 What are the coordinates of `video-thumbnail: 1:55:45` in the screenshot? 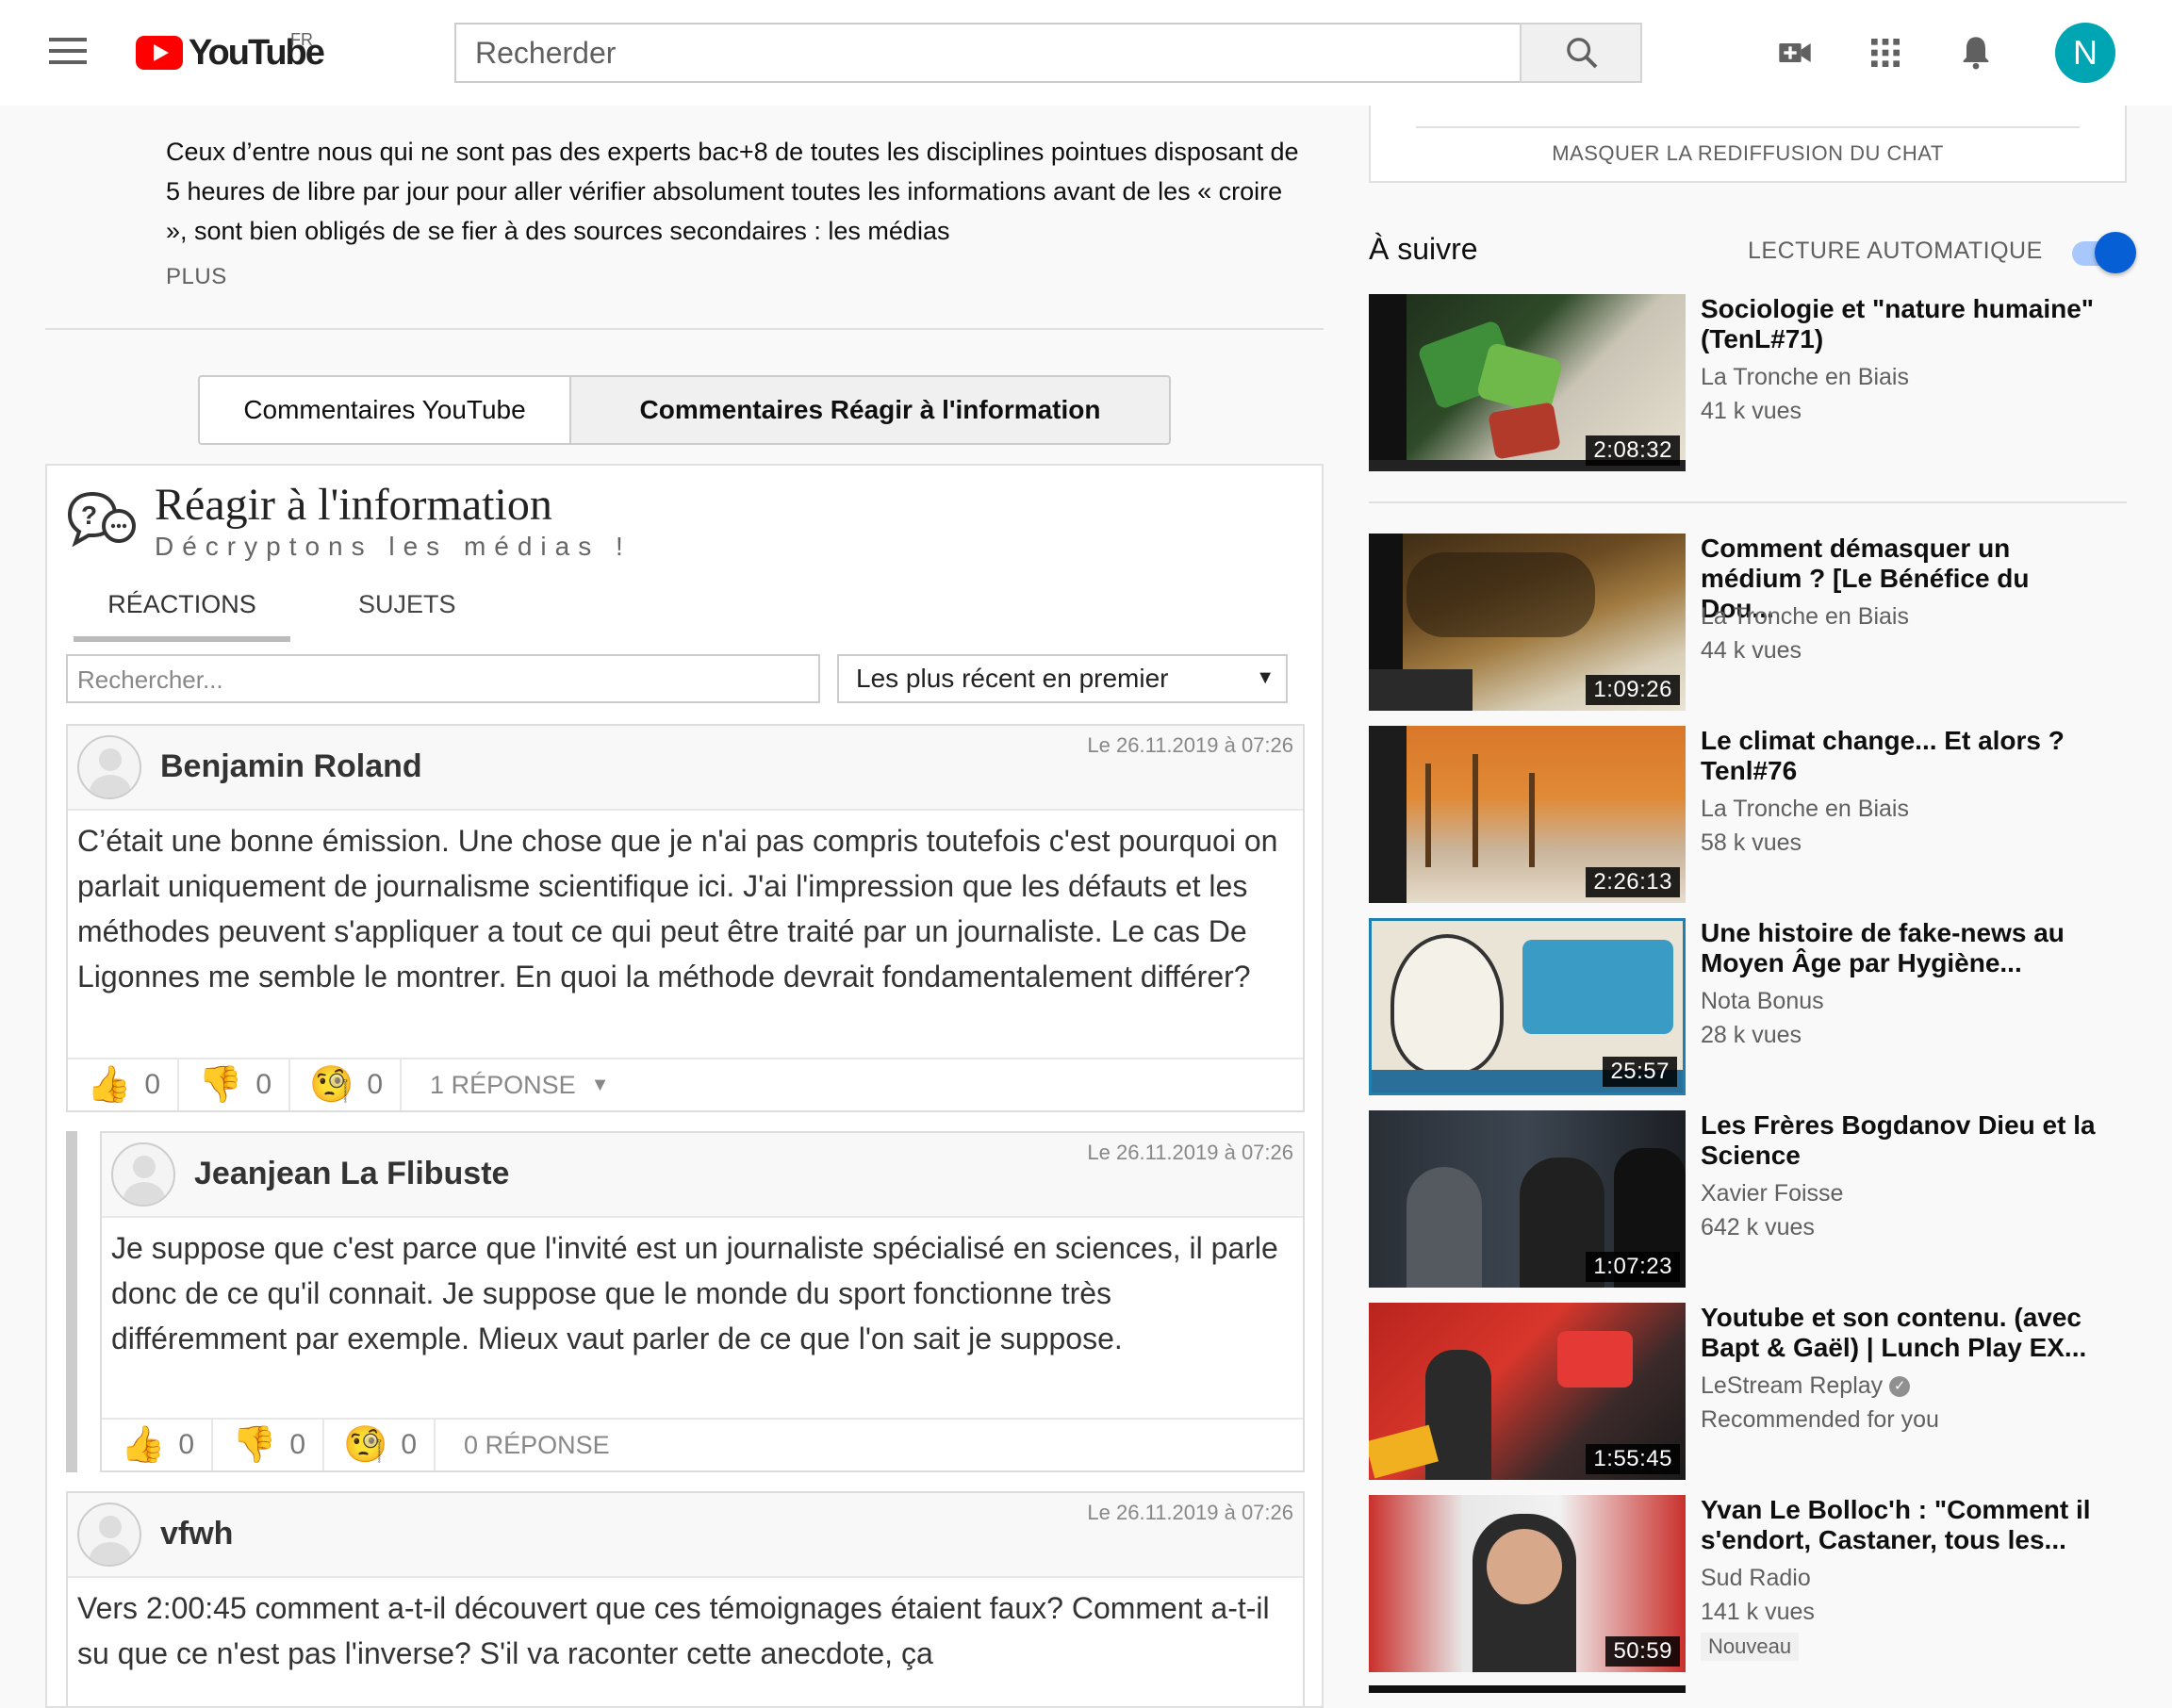 It's located at (1527, 1392).